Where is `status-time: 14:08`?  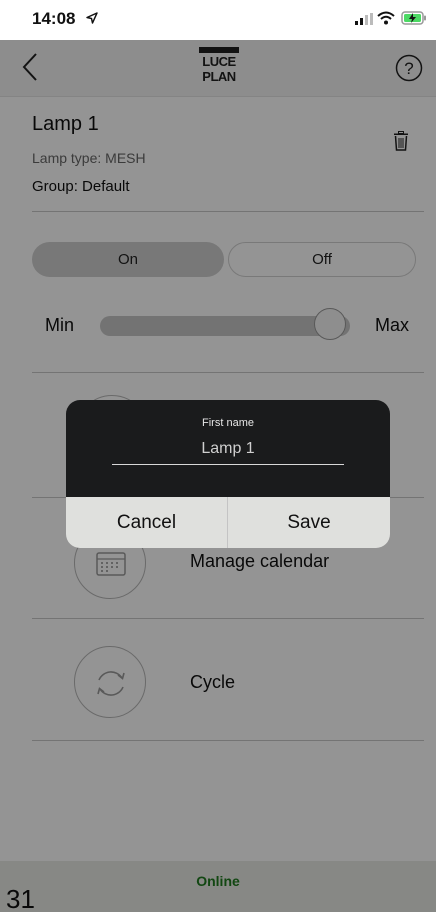 status-time: 14:08 is located at coordinates (54, 18).